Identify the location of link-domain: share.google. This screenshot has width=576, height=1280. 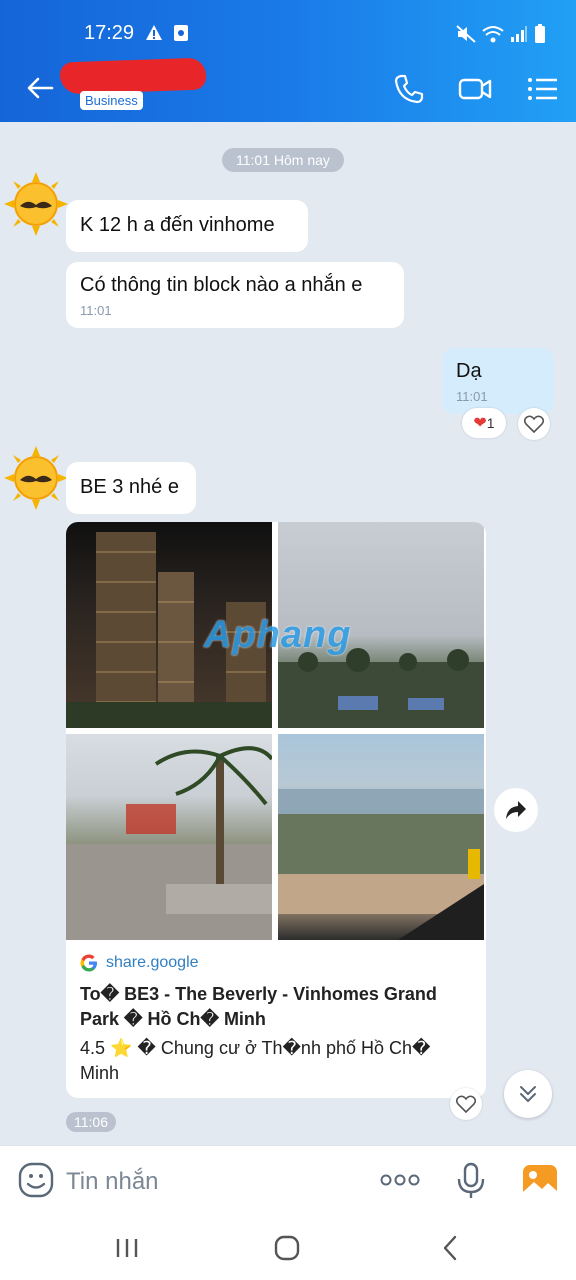
(276, 963).